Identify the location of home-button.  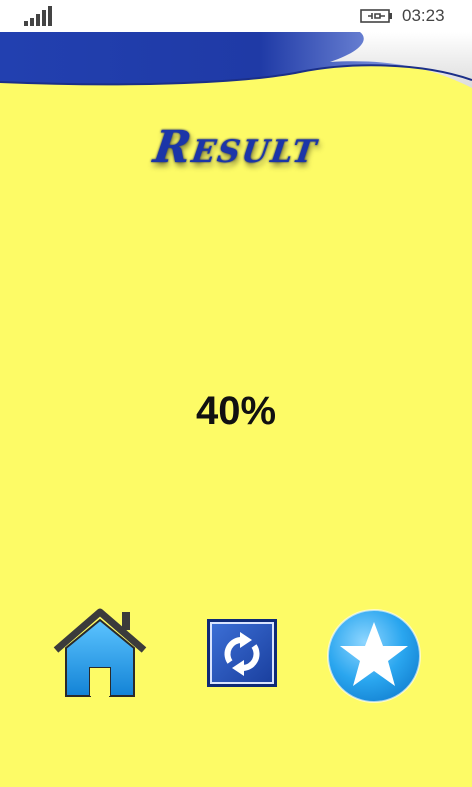
(100, 653).